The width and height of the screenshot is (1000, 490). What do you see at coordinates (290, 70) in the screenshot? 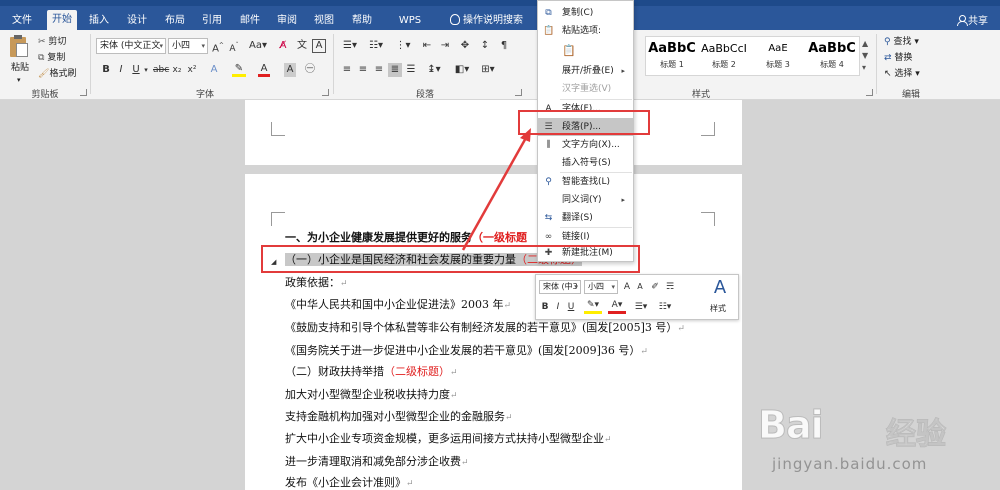
I see `char-shading-icon: A` at bounding box center [290, 70].